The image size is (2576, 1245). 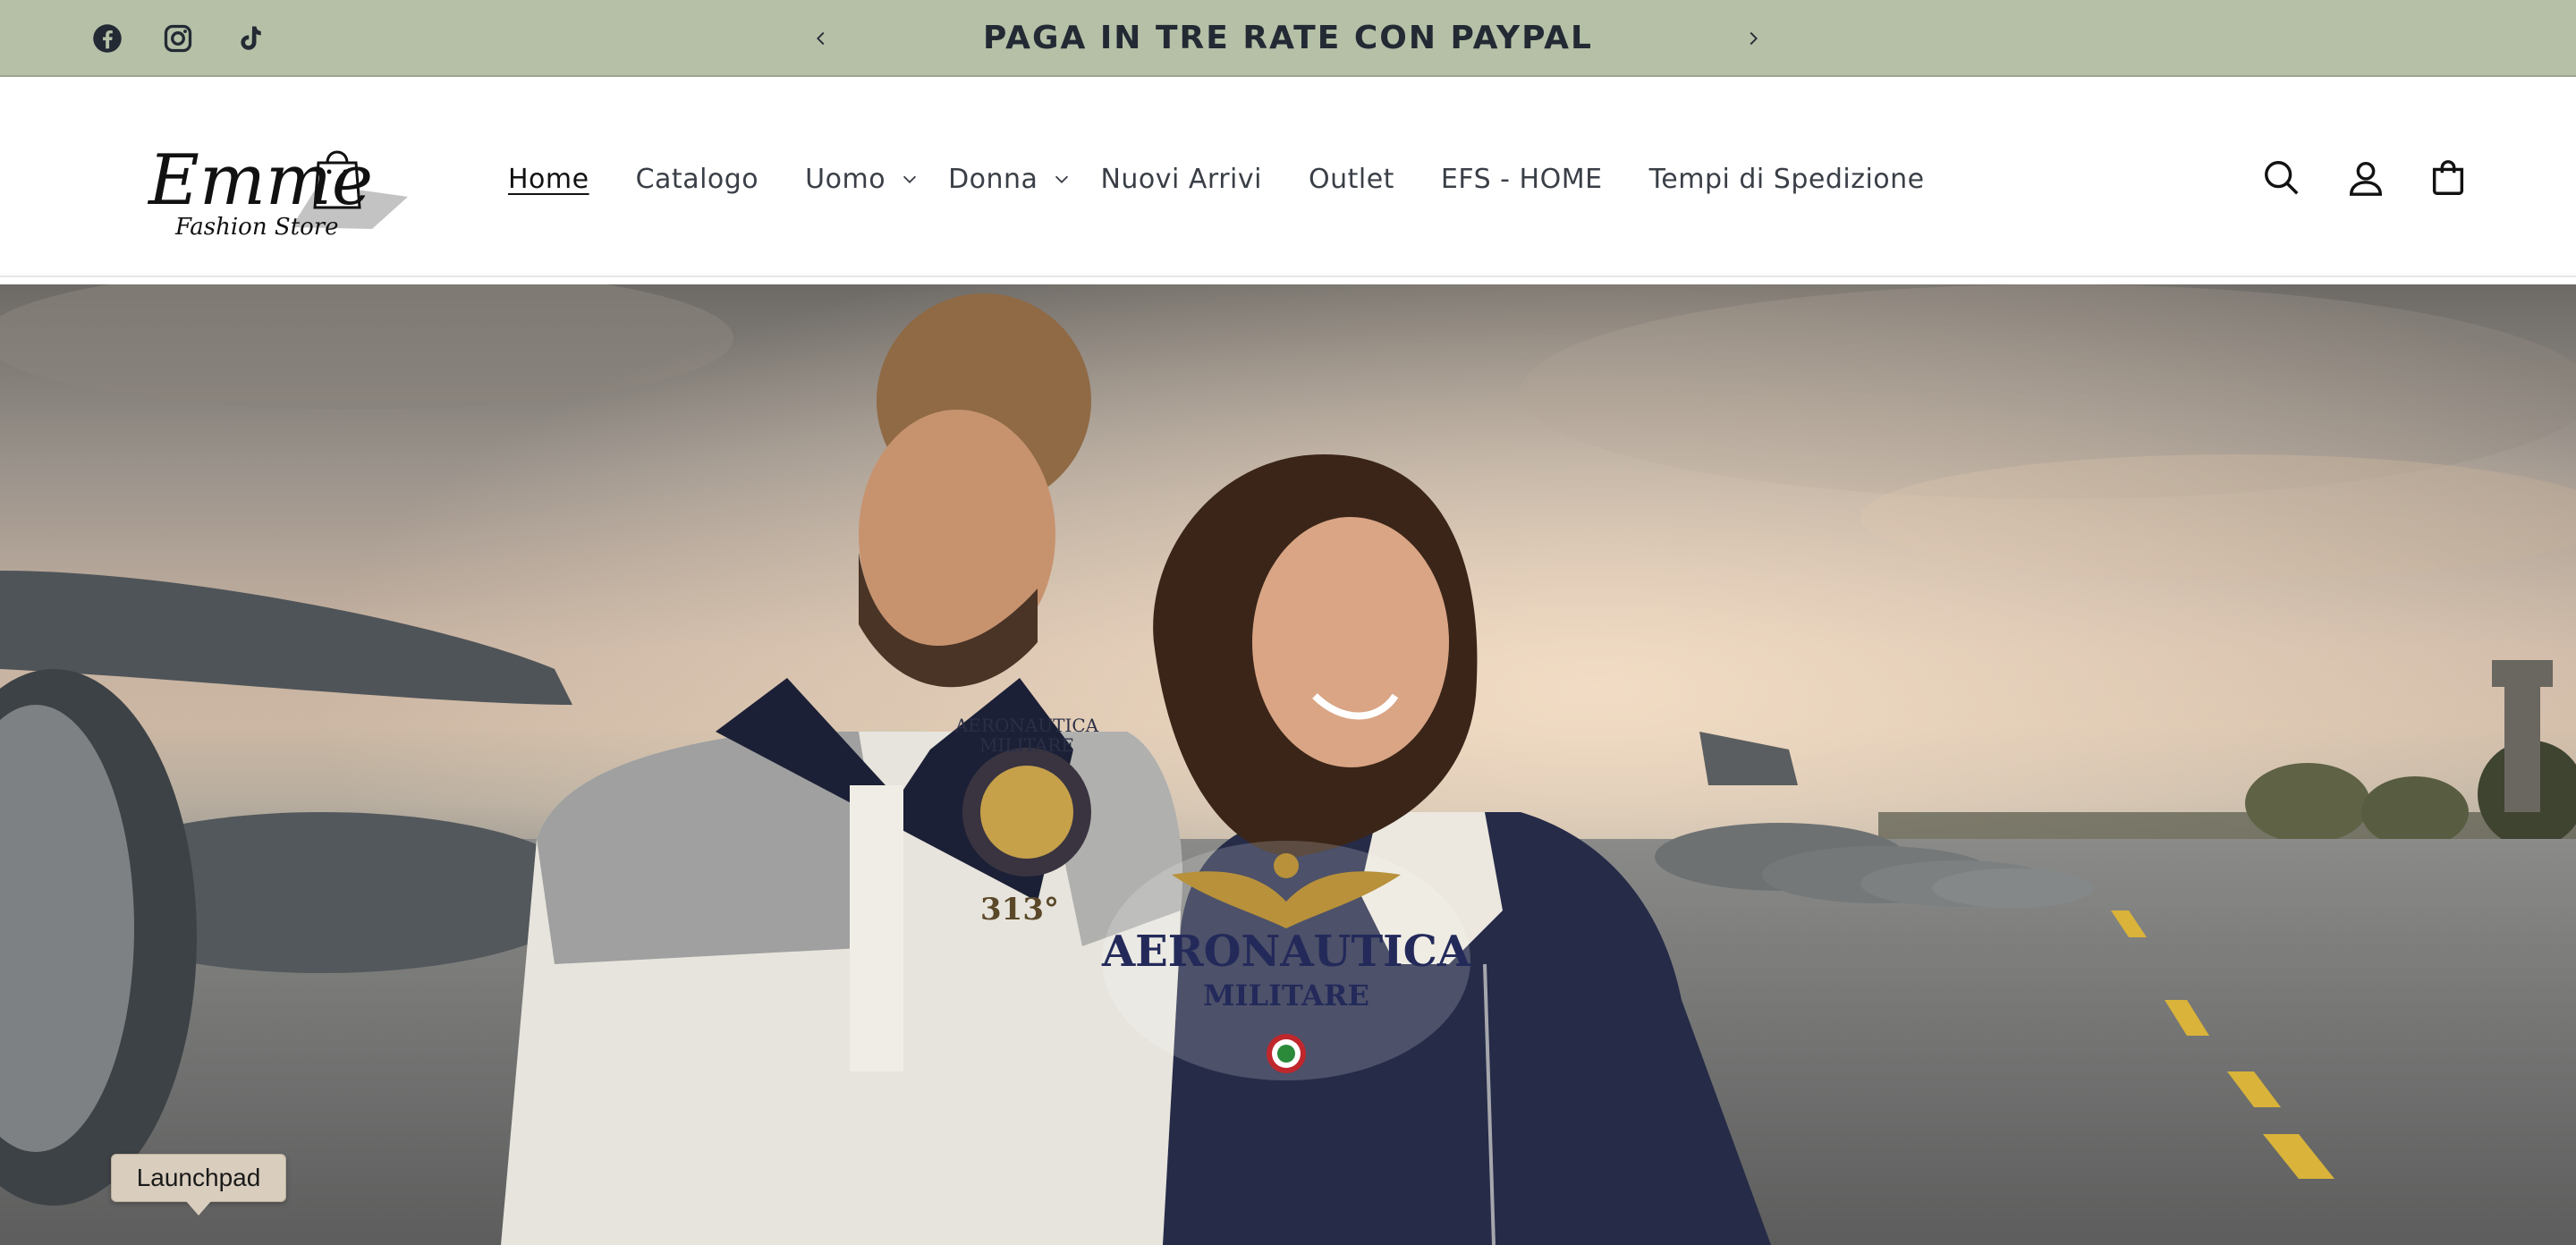 I want to click on launchpad-tooltip: Launchpad, so click(x=198, y=1178).